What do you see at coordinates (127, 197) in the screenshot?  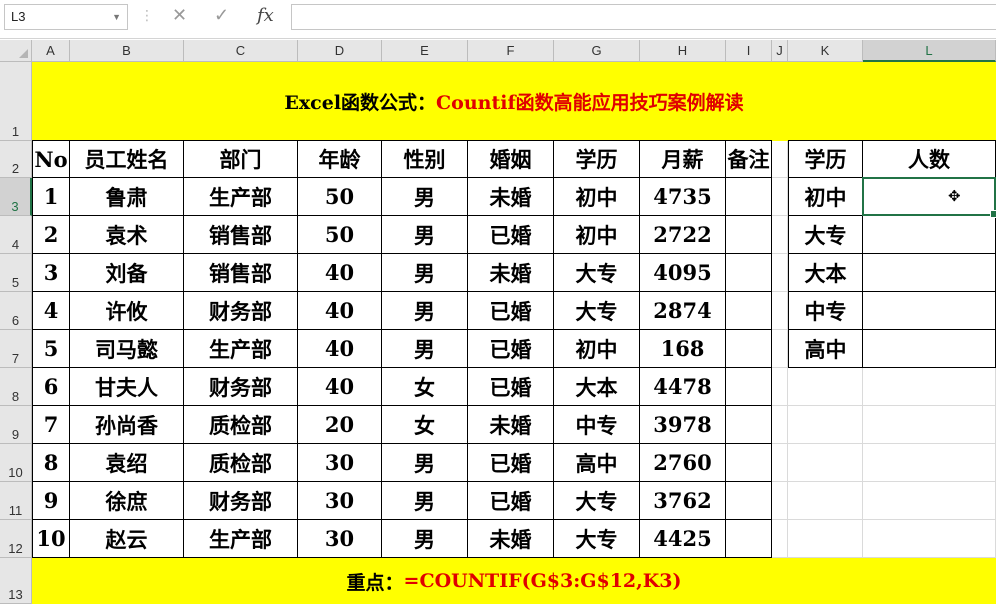 I see `cell-name: 鲁肃` at bounding box center [127, 197].